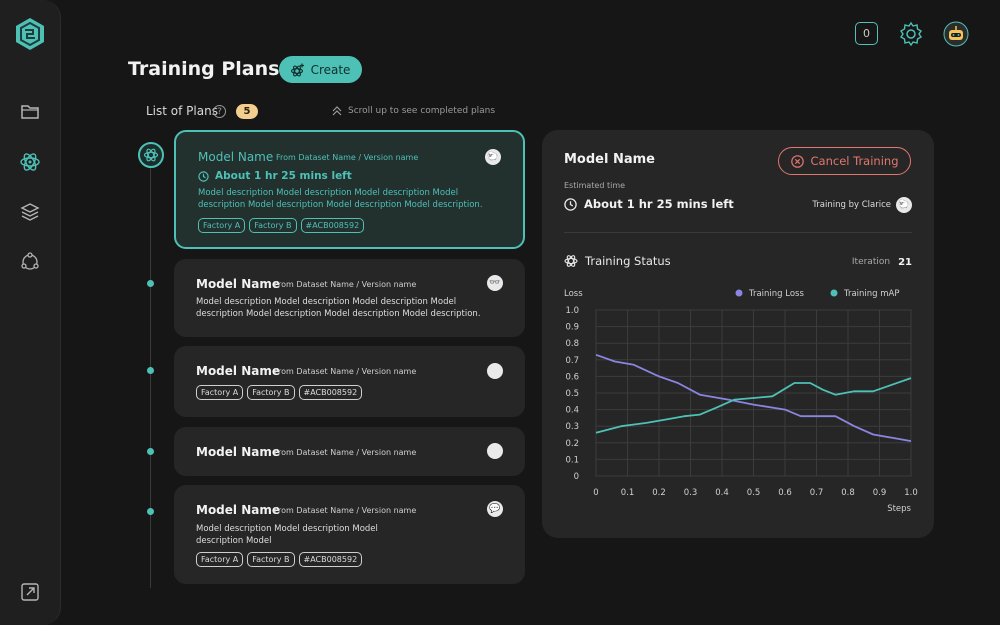  I want to click on x-tick-label: 0.1, so click(628, 493).